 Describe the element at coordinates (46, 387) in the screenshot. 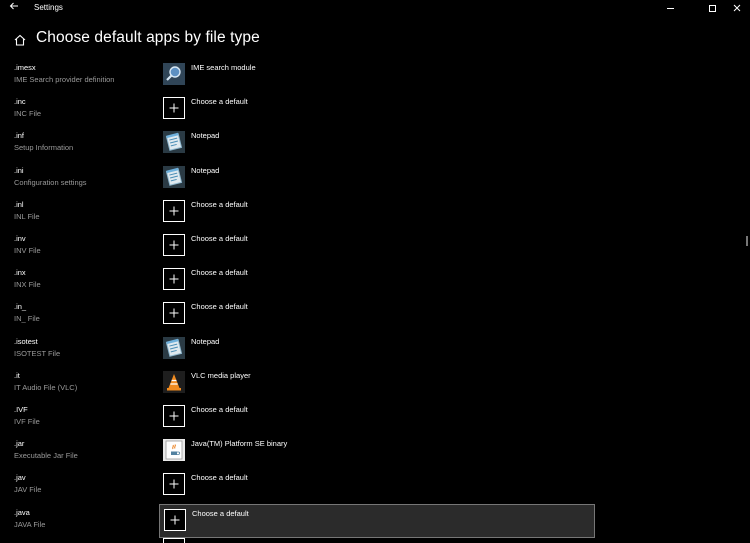

I see `file-type-description: IT Audio File (VLC)` at that location.